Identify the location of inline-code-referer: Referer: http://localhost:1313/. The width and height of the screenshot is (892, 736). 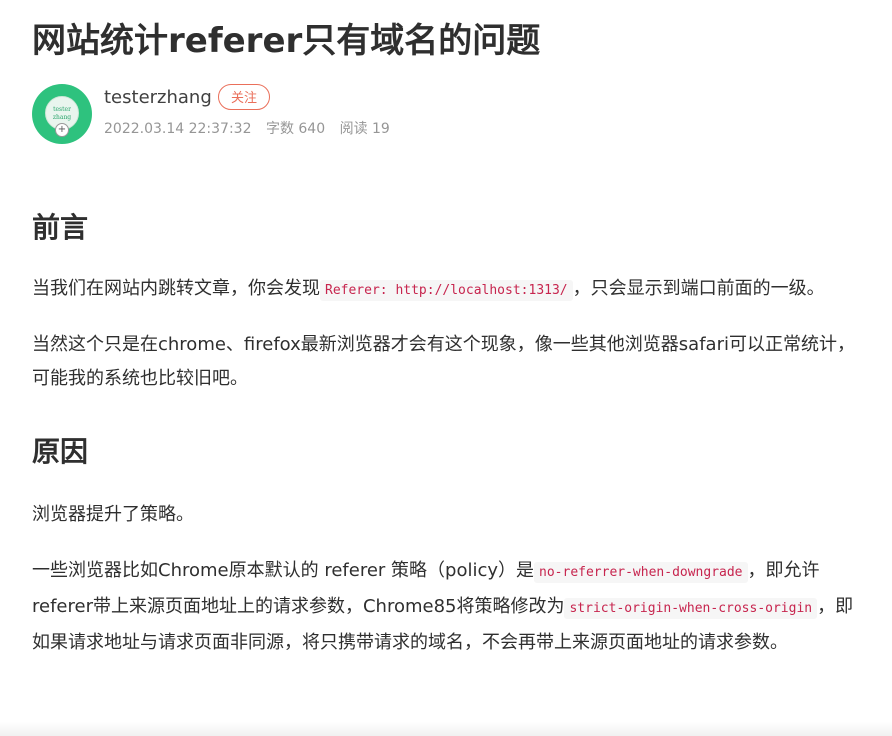
(446, 290).